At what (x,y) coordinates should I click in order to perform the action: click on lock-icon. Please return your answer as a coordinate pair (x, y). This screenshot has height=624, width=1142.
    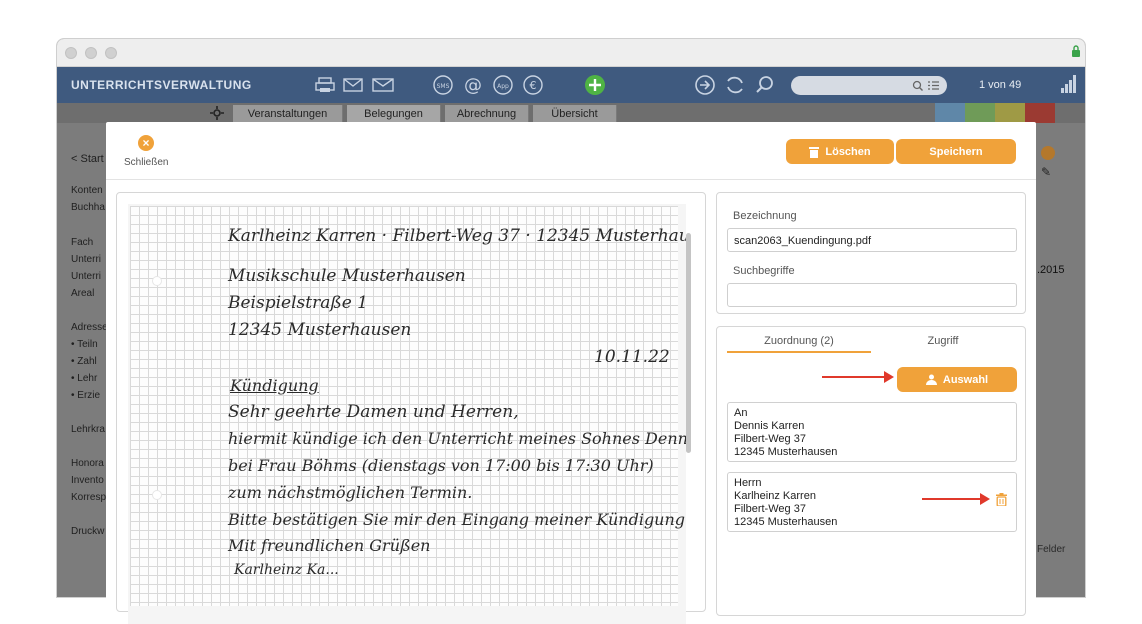
    Looking at the image, I should click on (1076, 51).